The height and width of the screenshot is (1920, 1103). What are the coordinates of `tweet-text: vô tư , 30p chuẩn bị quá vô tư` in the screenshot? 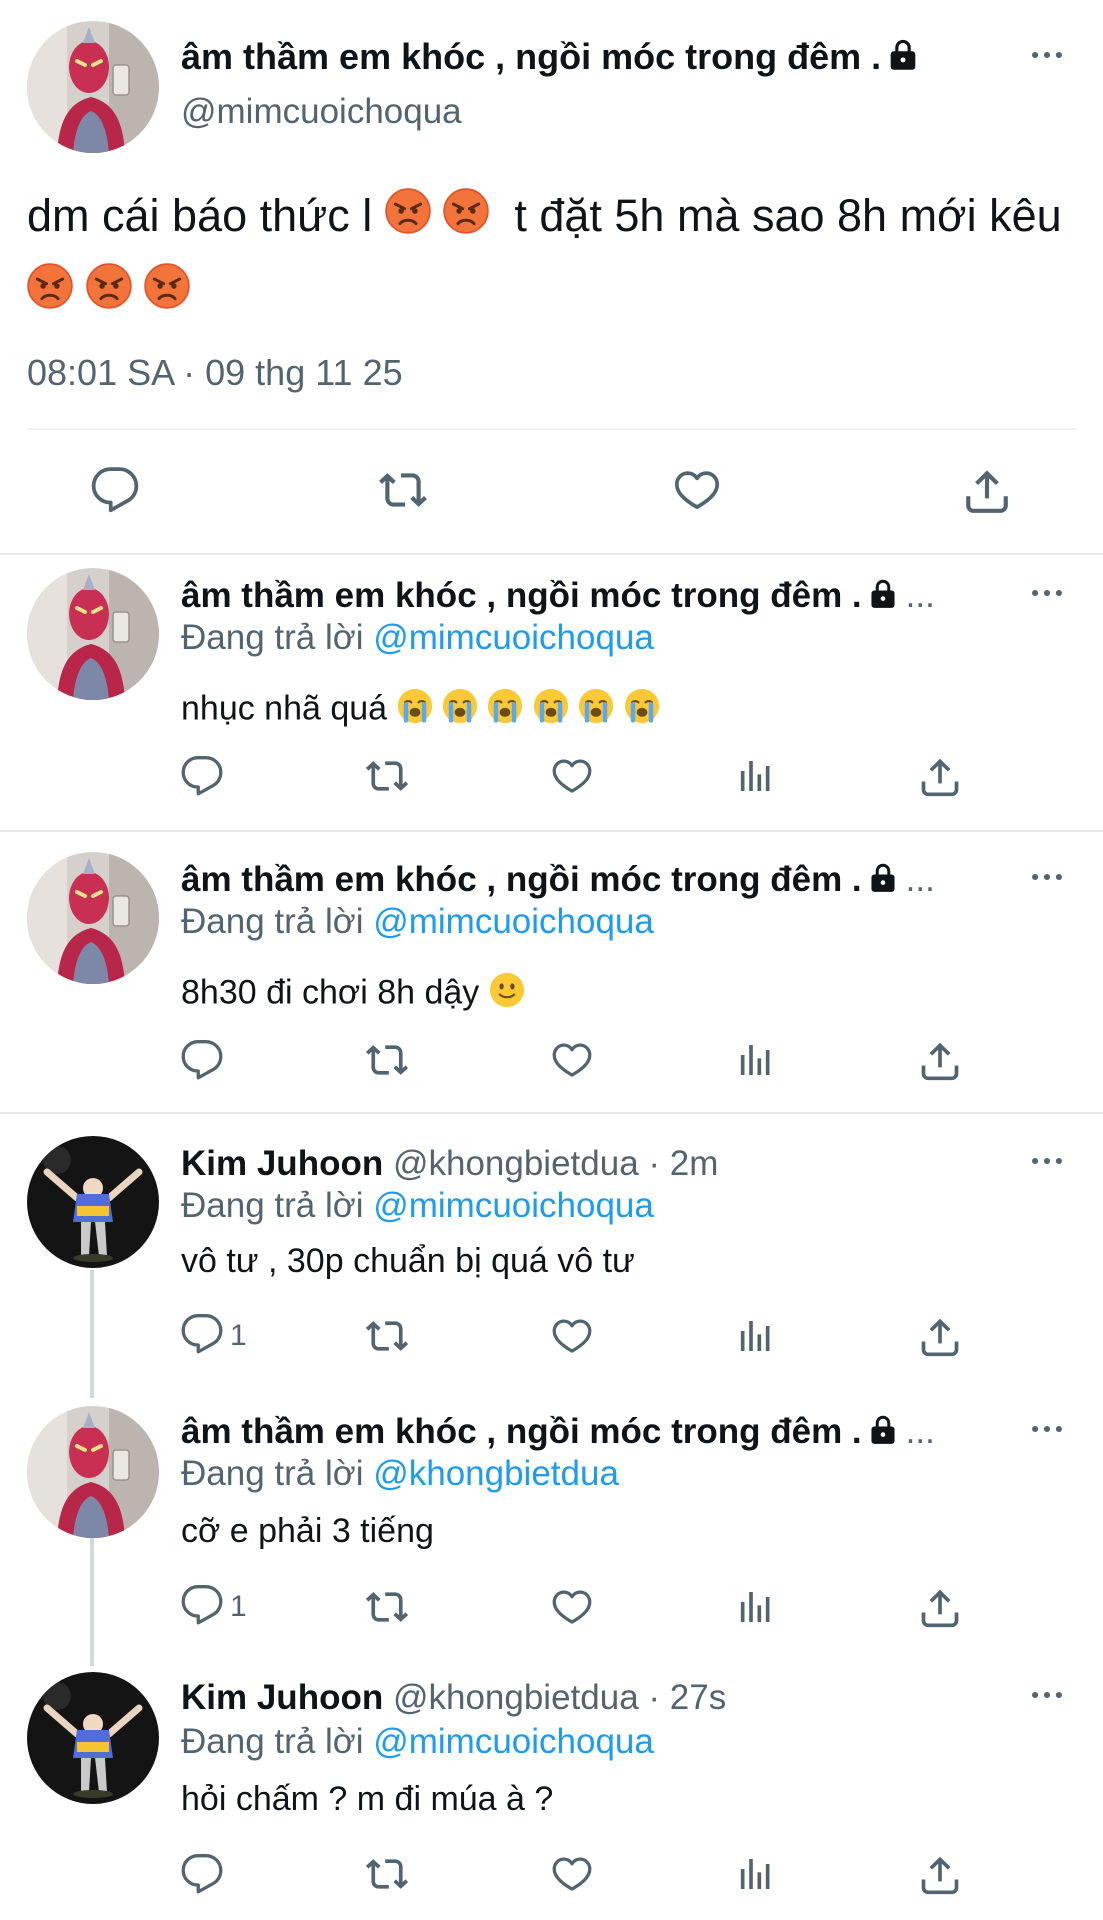 It's located at (408, 1261).